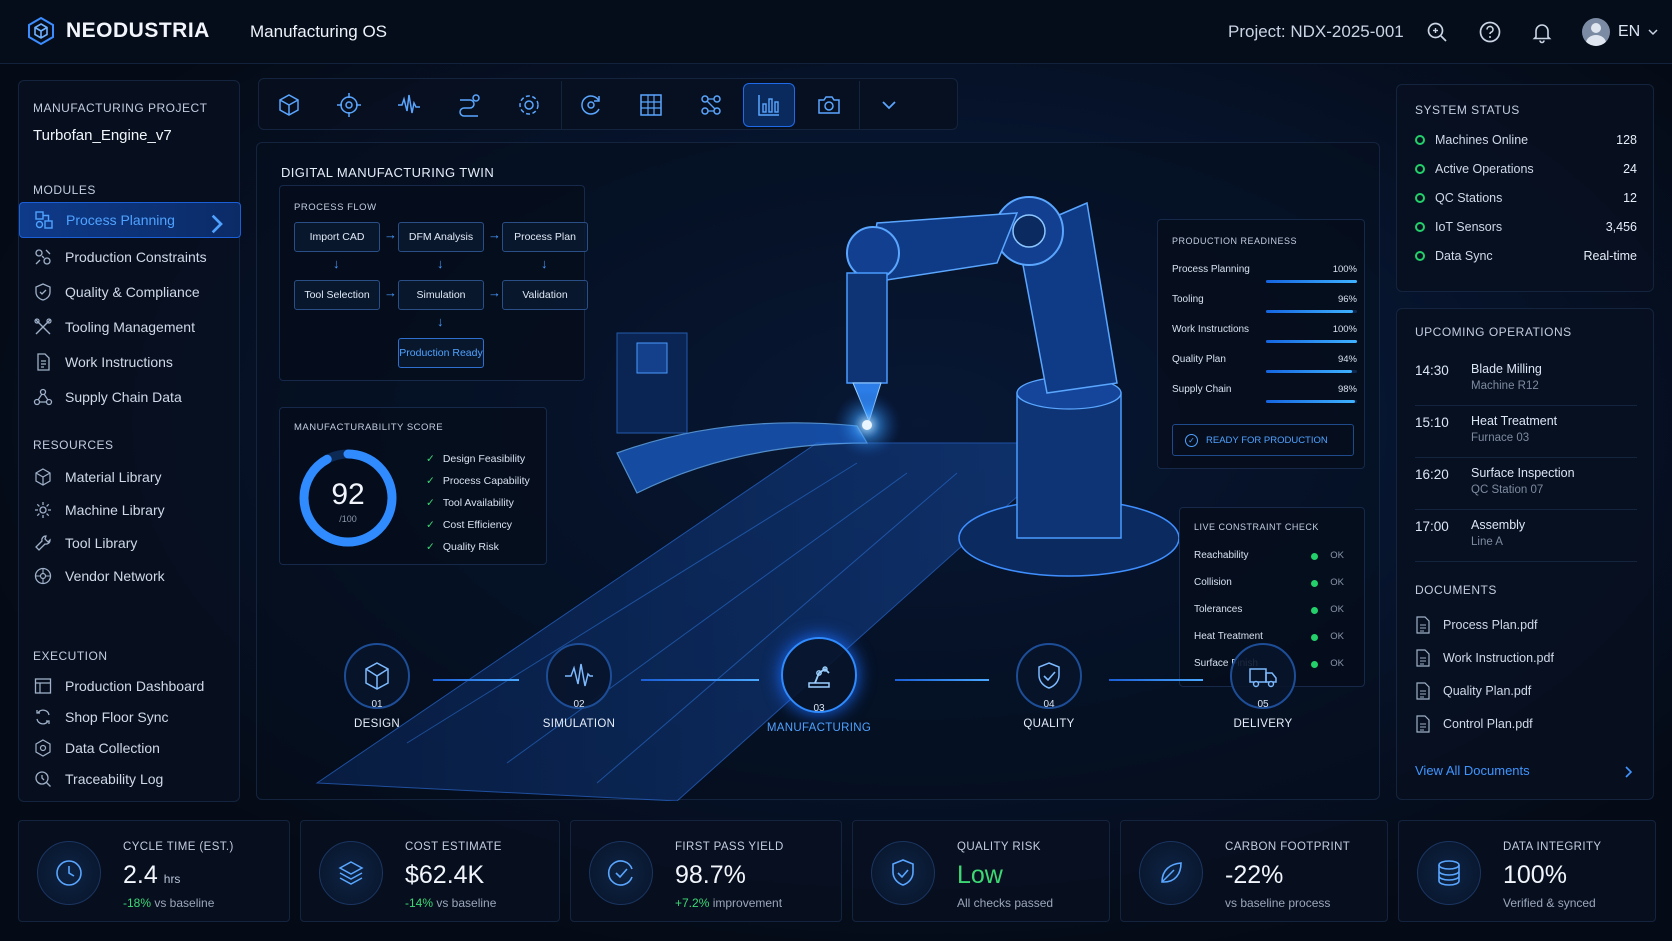  Describe the element at coordinates (1049, 675) in the screenshot. I see `shield-check-icon` at that location.